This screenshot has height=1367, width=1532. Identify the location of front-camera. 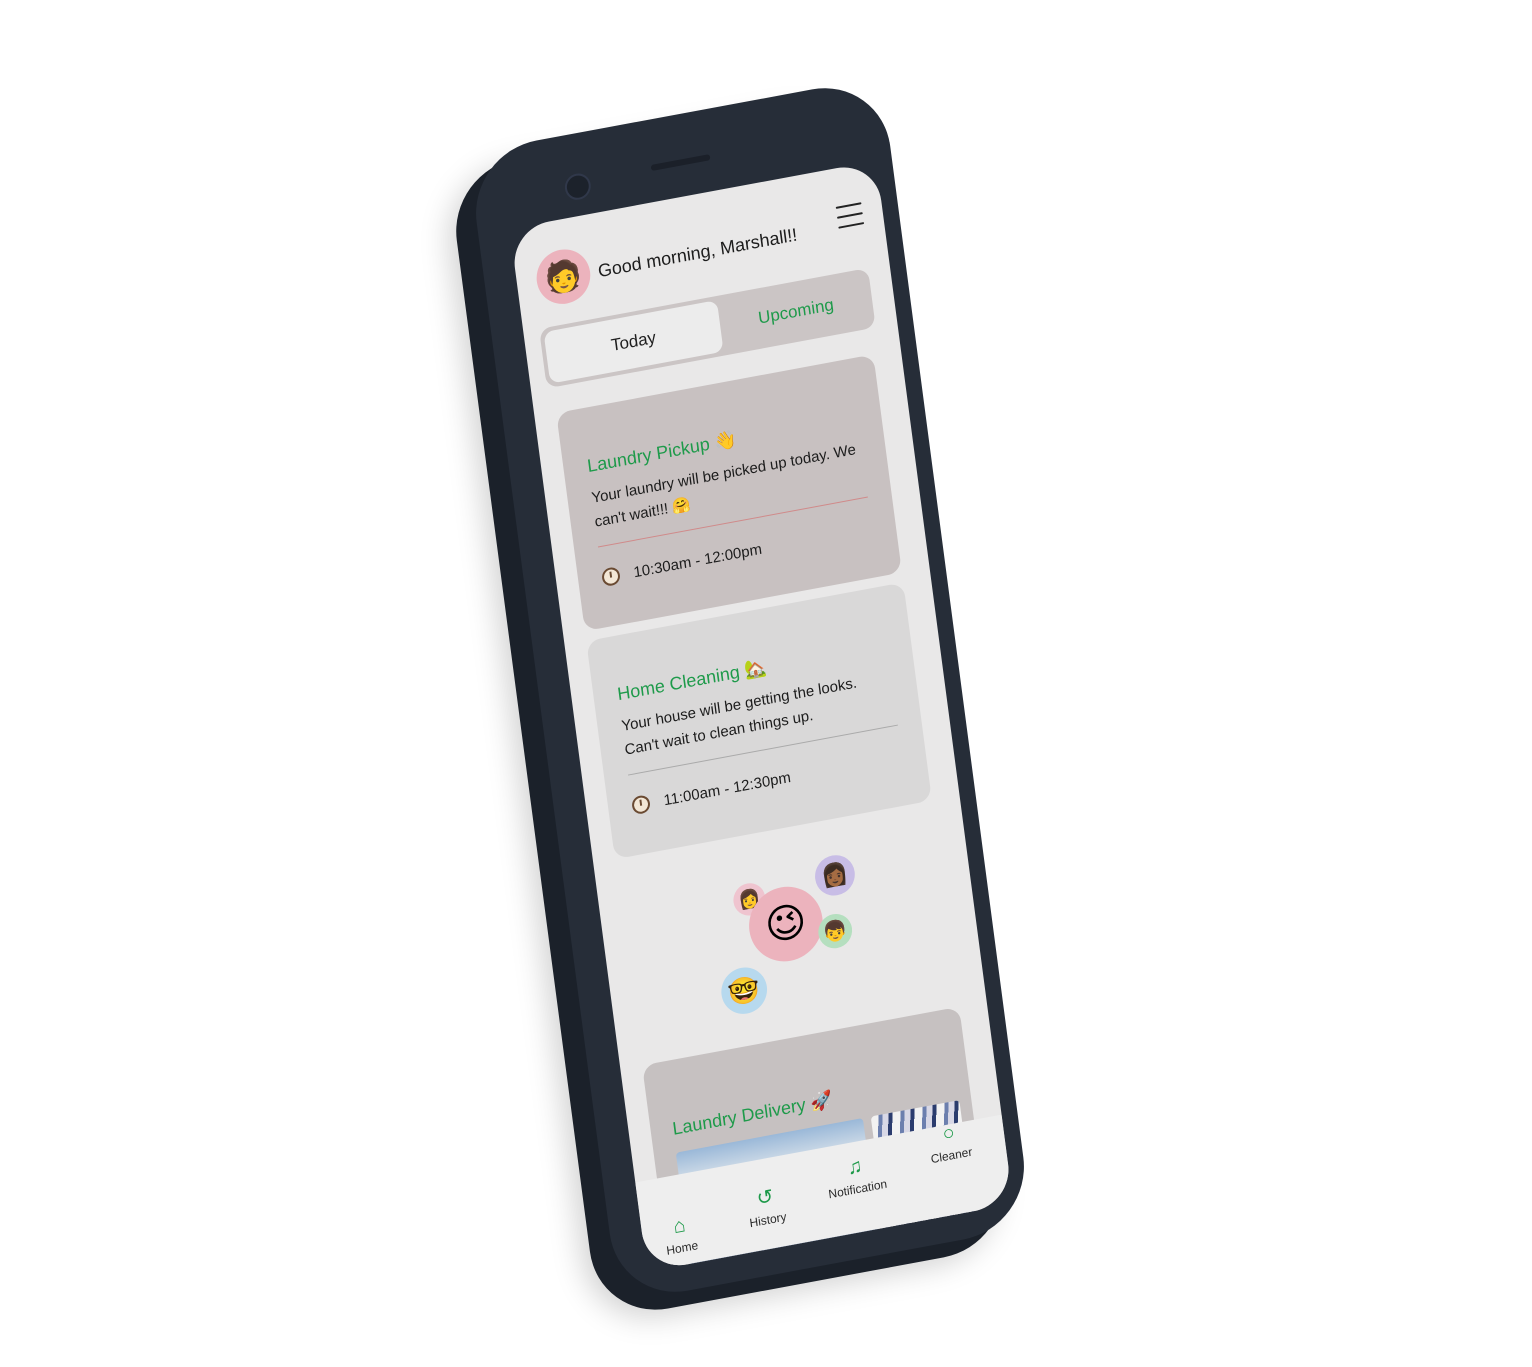
(578, 186).